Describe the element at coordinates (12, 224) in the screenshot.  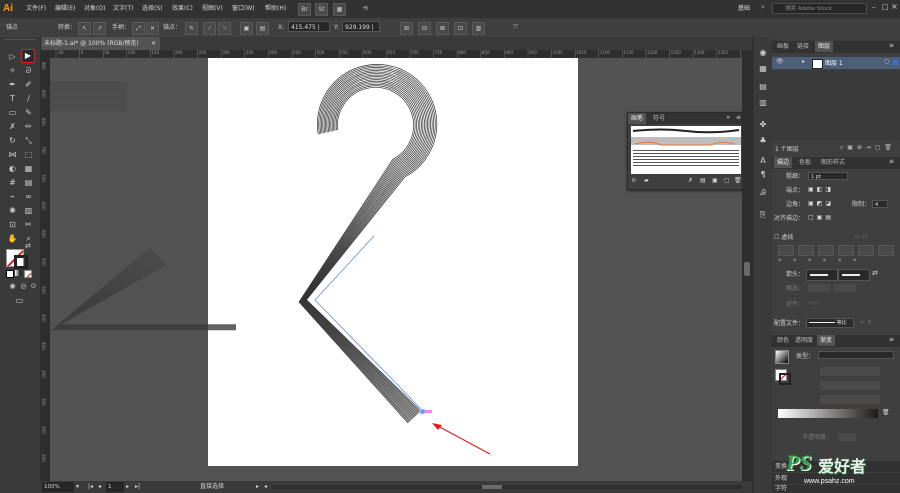
I see `artboard-tool-icon: ⊡` at that location.